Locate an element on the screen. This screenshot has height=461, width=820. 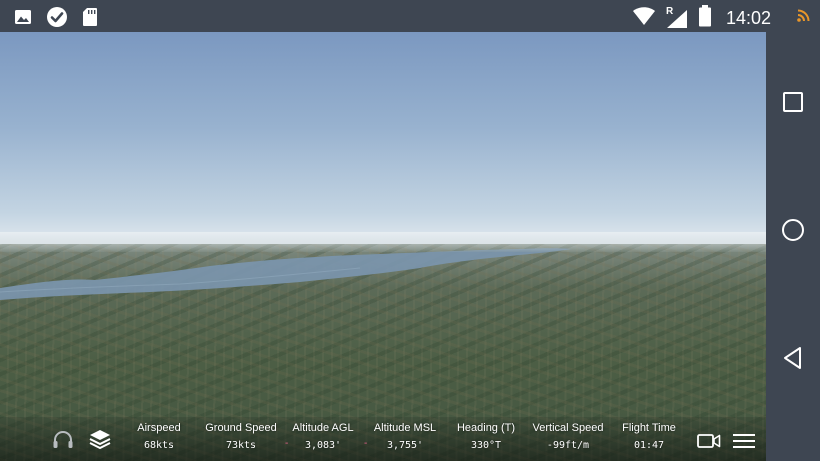
stat-heading: Heading (T) 330°T is located at coordinates (486, 437).